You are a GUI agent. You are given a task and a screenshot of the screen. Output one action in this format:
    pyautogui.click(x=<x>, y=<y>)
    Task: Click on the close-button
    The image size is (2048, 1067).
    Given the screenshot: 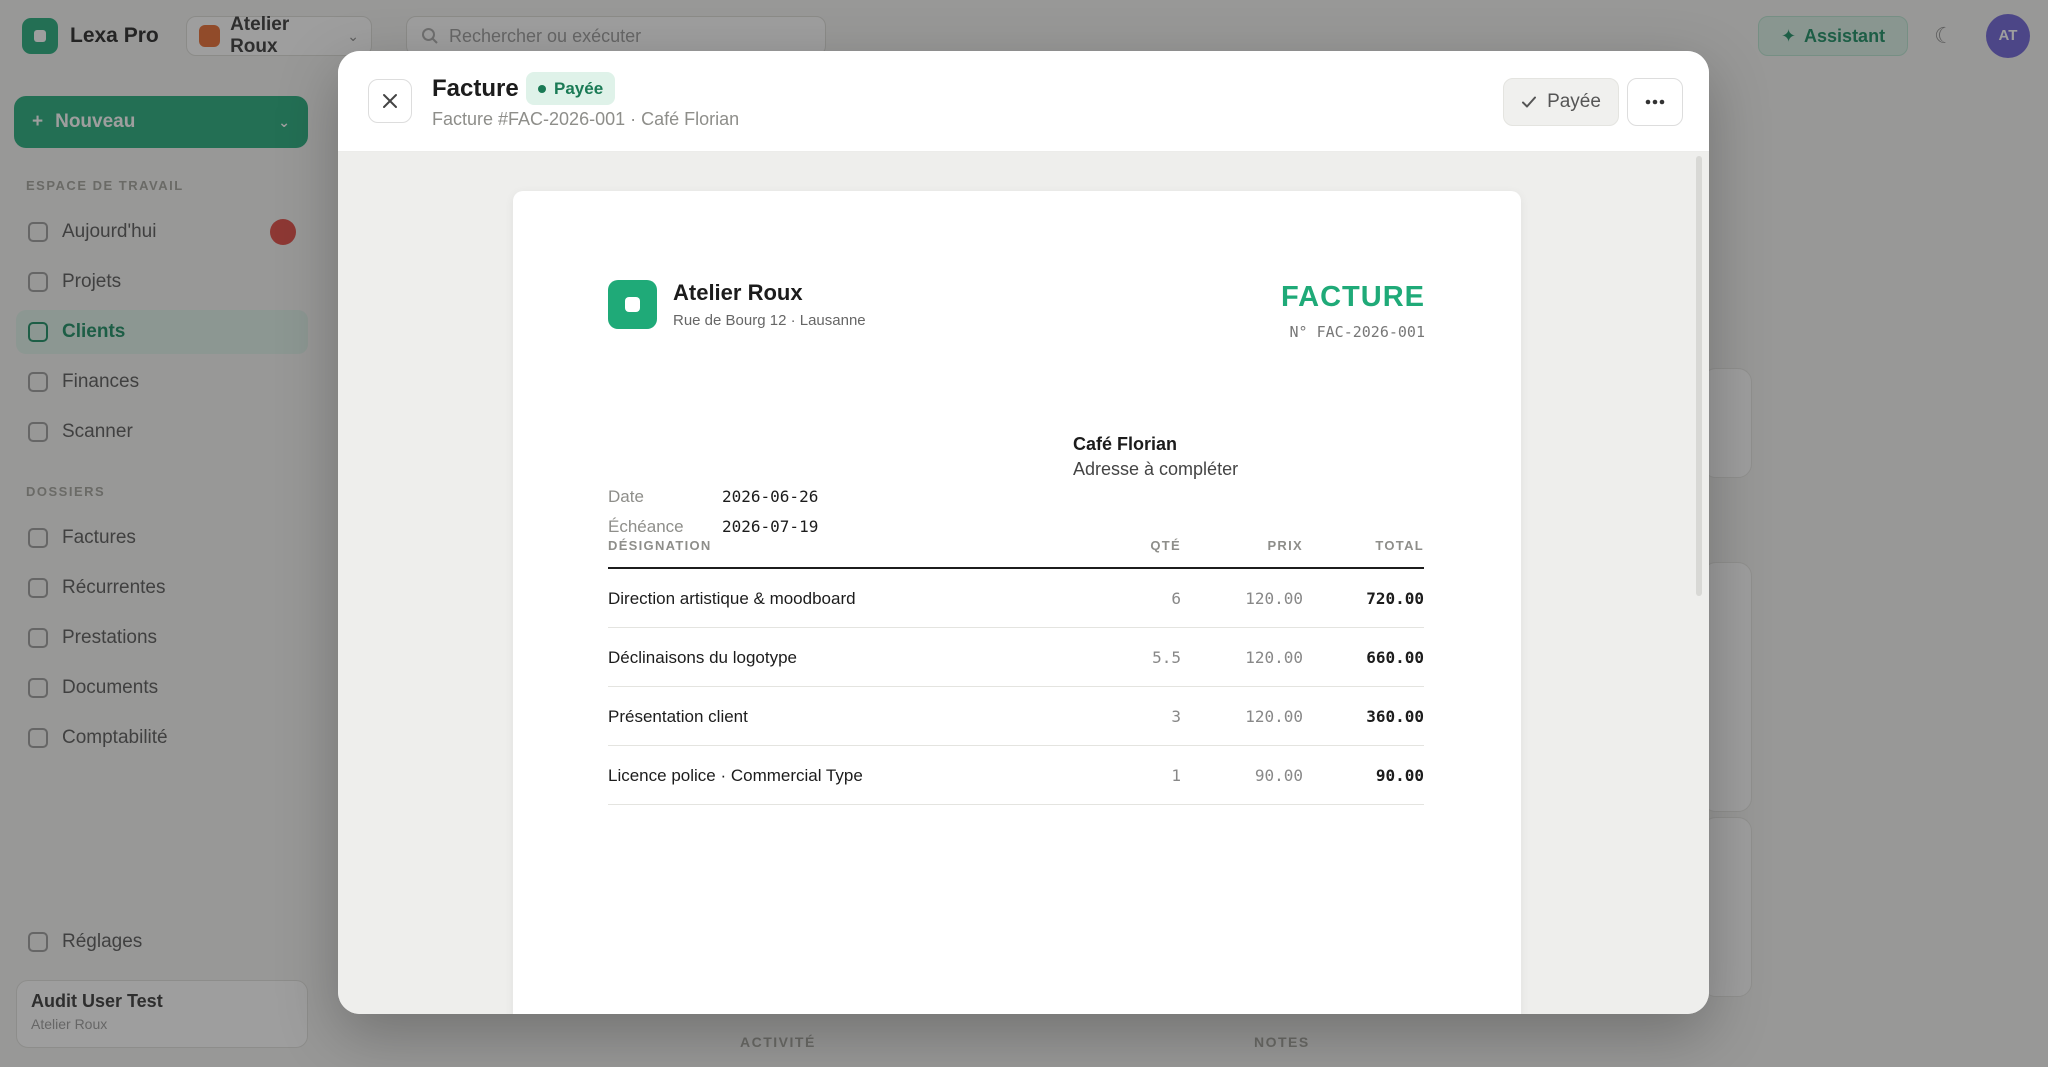 What is the action you would take?
    pyautogui.click(x=390, y=101)
    